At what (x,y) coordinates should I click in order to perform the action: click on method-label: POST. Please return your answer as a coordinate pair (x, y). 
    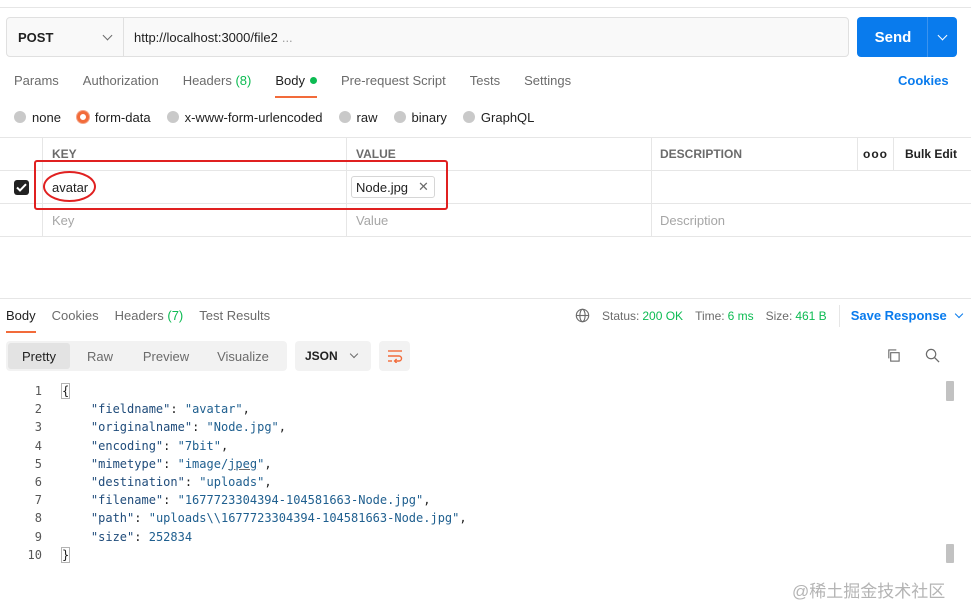
    Looking at the image, I should click on (36, 37).